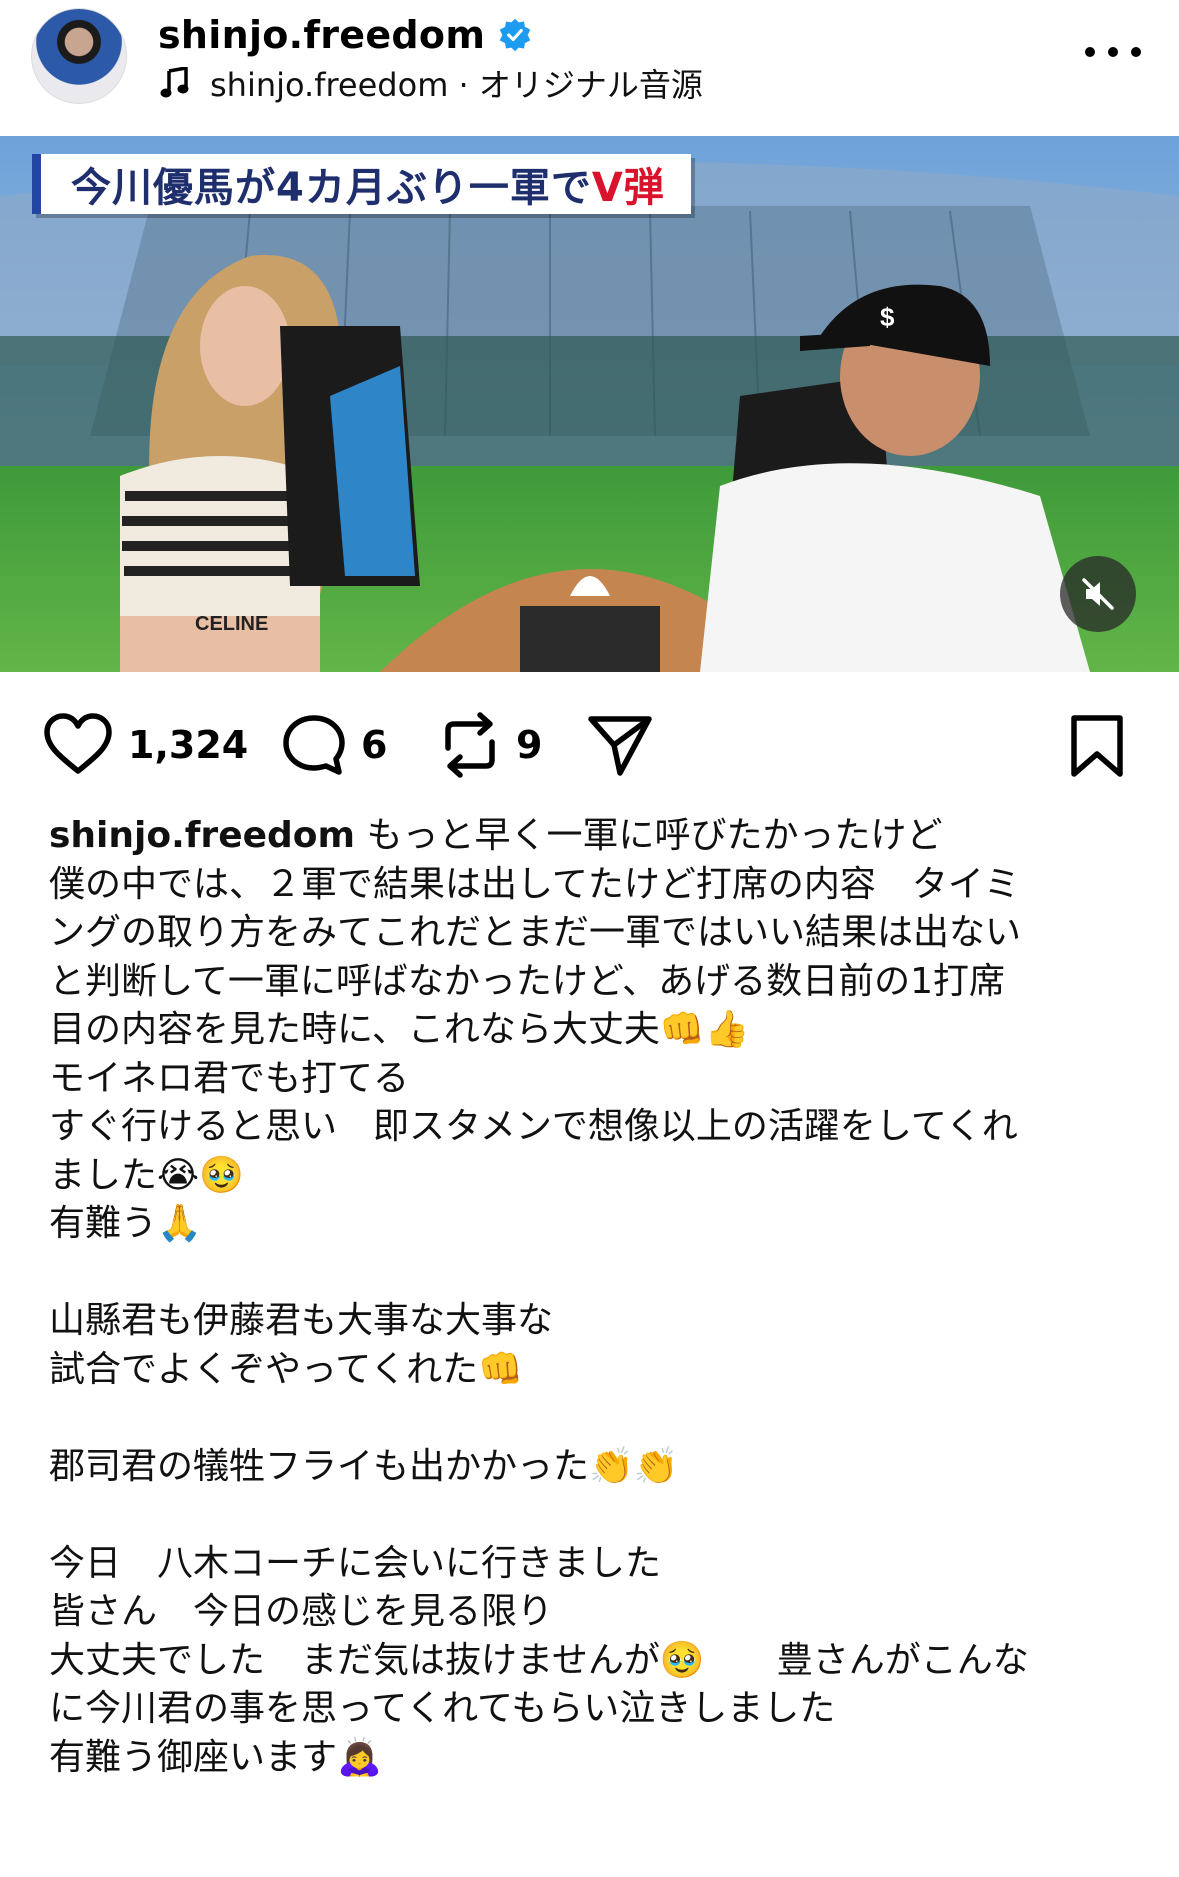 This screenshot has width=1179, height=1877. What do you see at coordinates (231, 624) in the screenshot?
I see `shirt-text: CELINE` at bounding box center [231, 624].